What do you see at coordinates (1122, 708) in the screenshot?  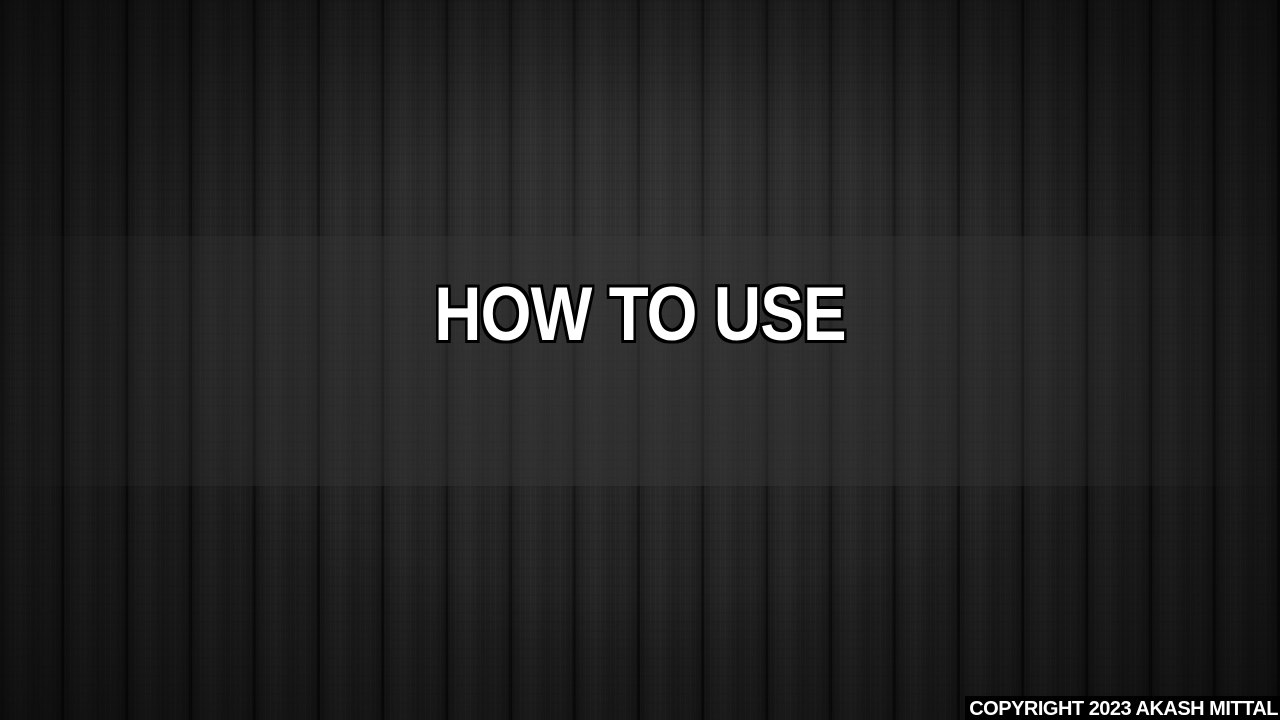 I see `copyright-notice: COPYRIGHT 2023 AKASH MITTAL` at bounding box center [1122, 708].